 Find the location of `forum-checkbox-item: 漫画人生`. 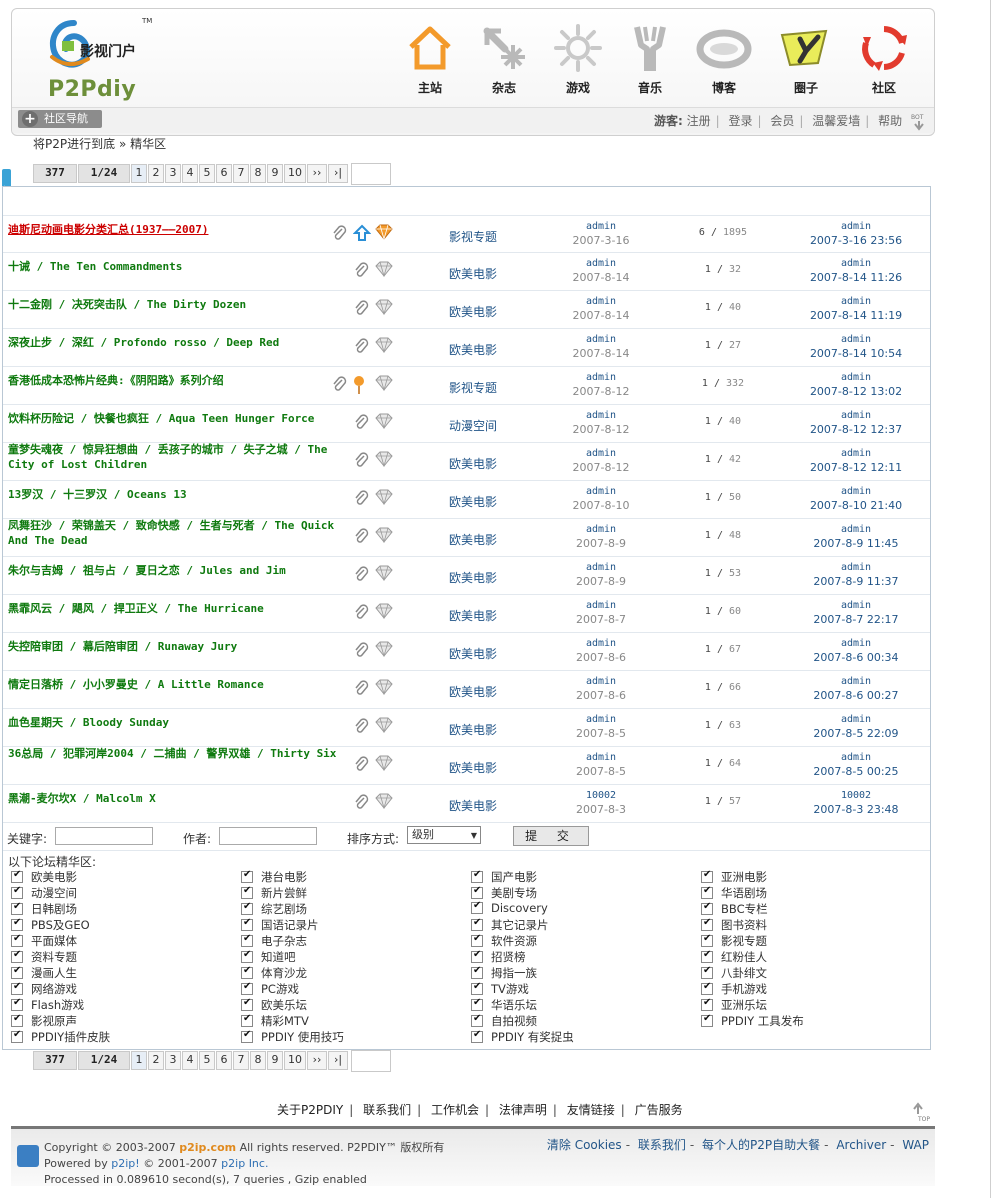

forum-checkbox-item: 漫画人生 is located at coordinates (44, 973).